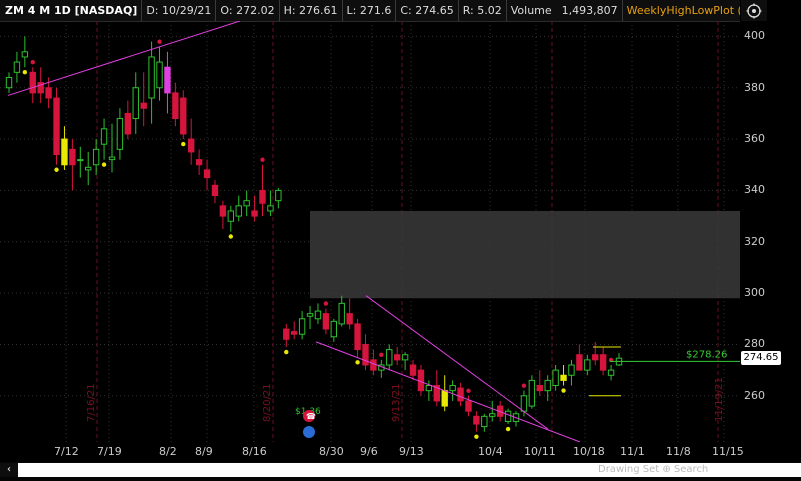  Describe the element at coordinates (754, 395) in the screenshot. I see `price-tick-label: 260` at that location.